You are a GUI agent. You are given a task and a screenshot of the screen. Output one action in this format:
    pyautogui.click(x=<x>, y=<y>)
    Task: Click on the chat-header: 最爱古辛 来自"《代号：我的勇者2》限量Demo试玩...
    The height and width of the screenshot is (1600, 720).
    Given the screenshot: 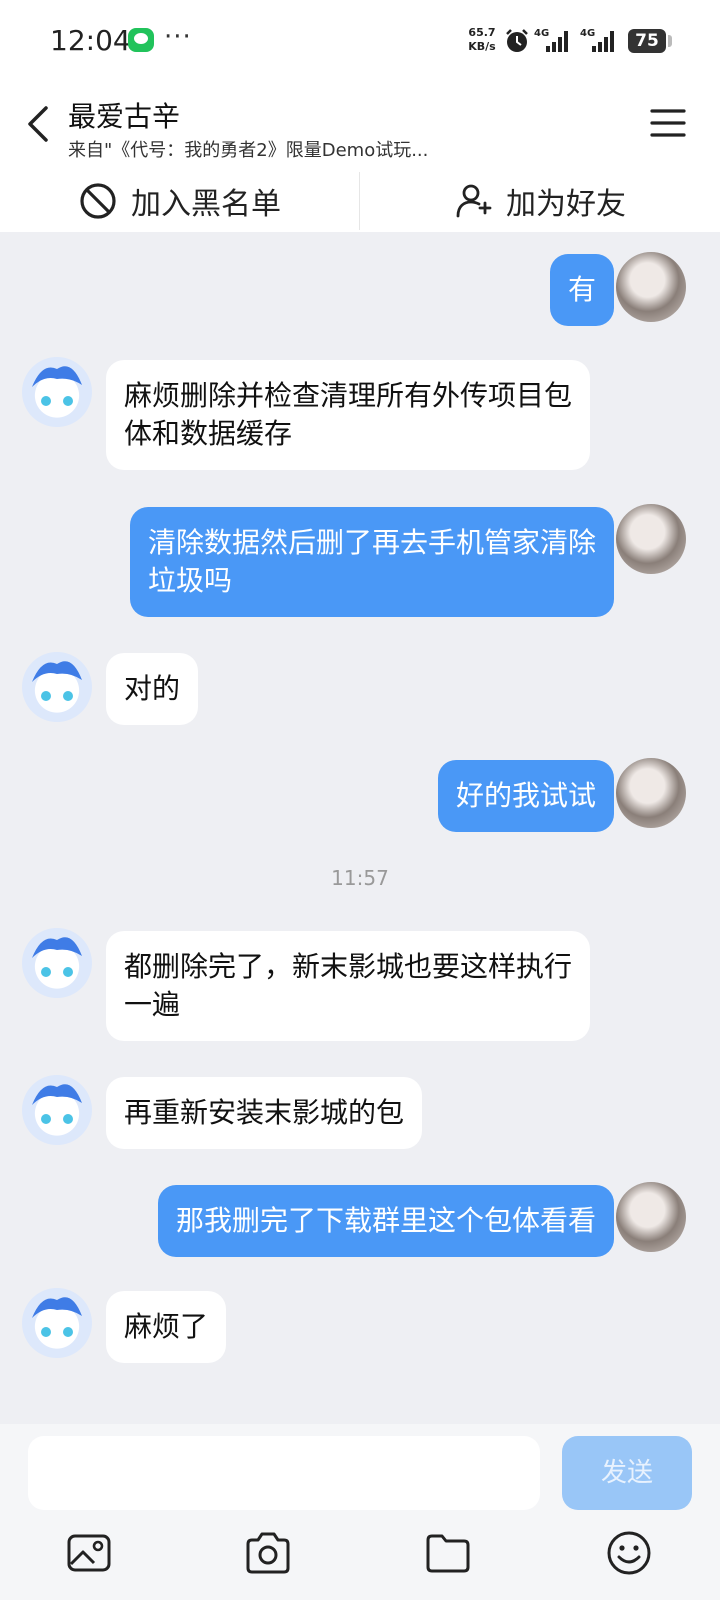 What is the action you would take?
    pyautogui.click(x=360, y=125)
    